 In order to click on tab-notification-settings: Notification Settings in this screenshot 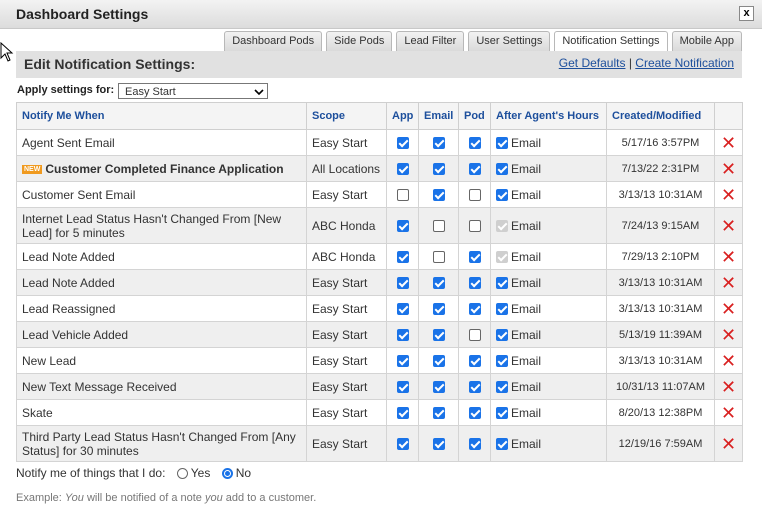, I will do `click(611, 41)`.